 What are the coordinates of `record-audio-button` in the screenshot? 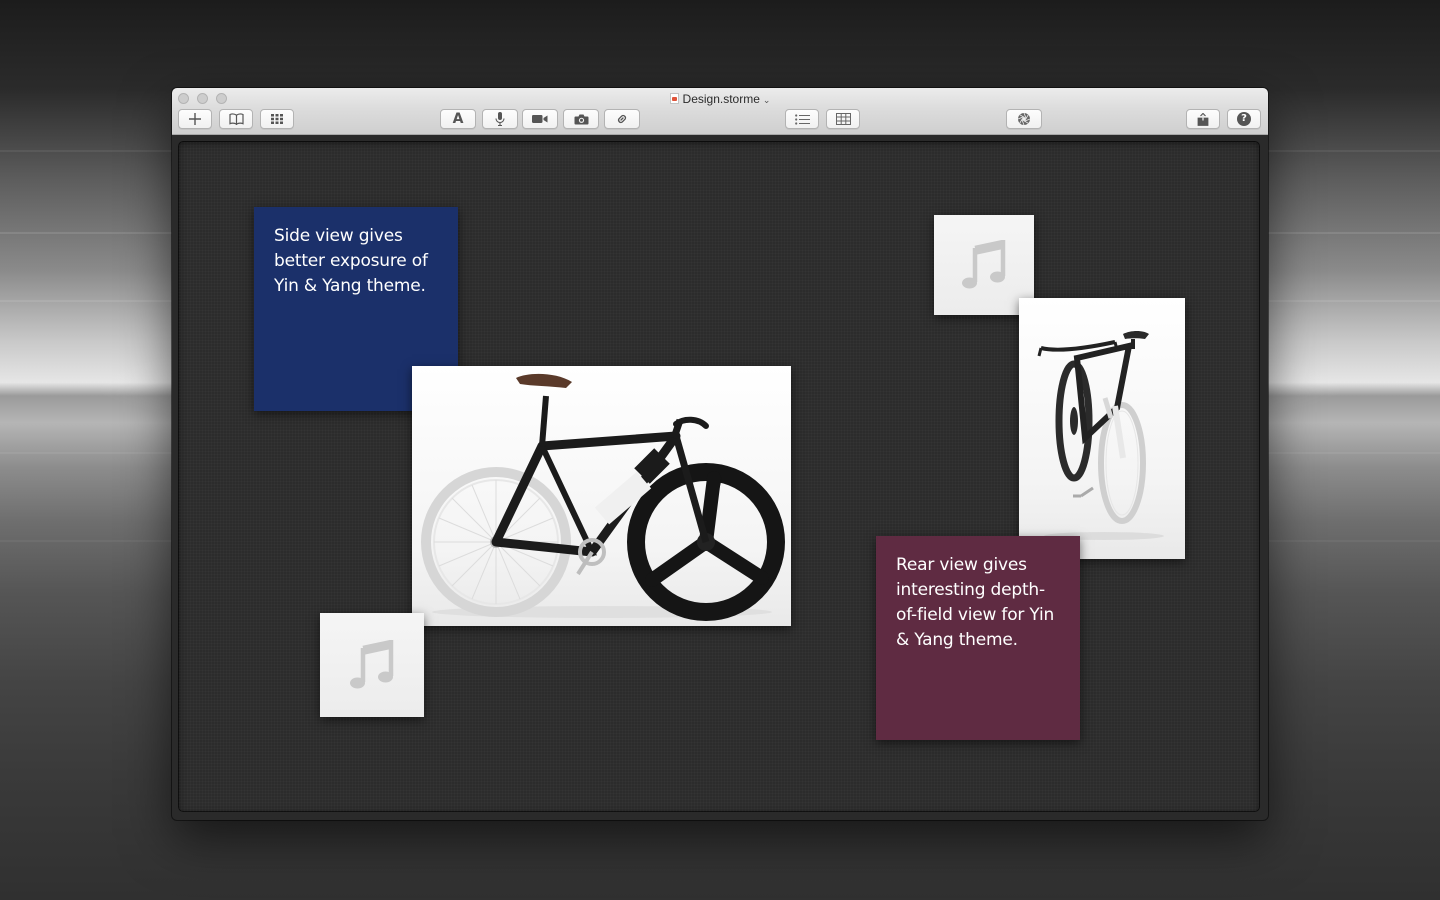 It's located at (500, 119).